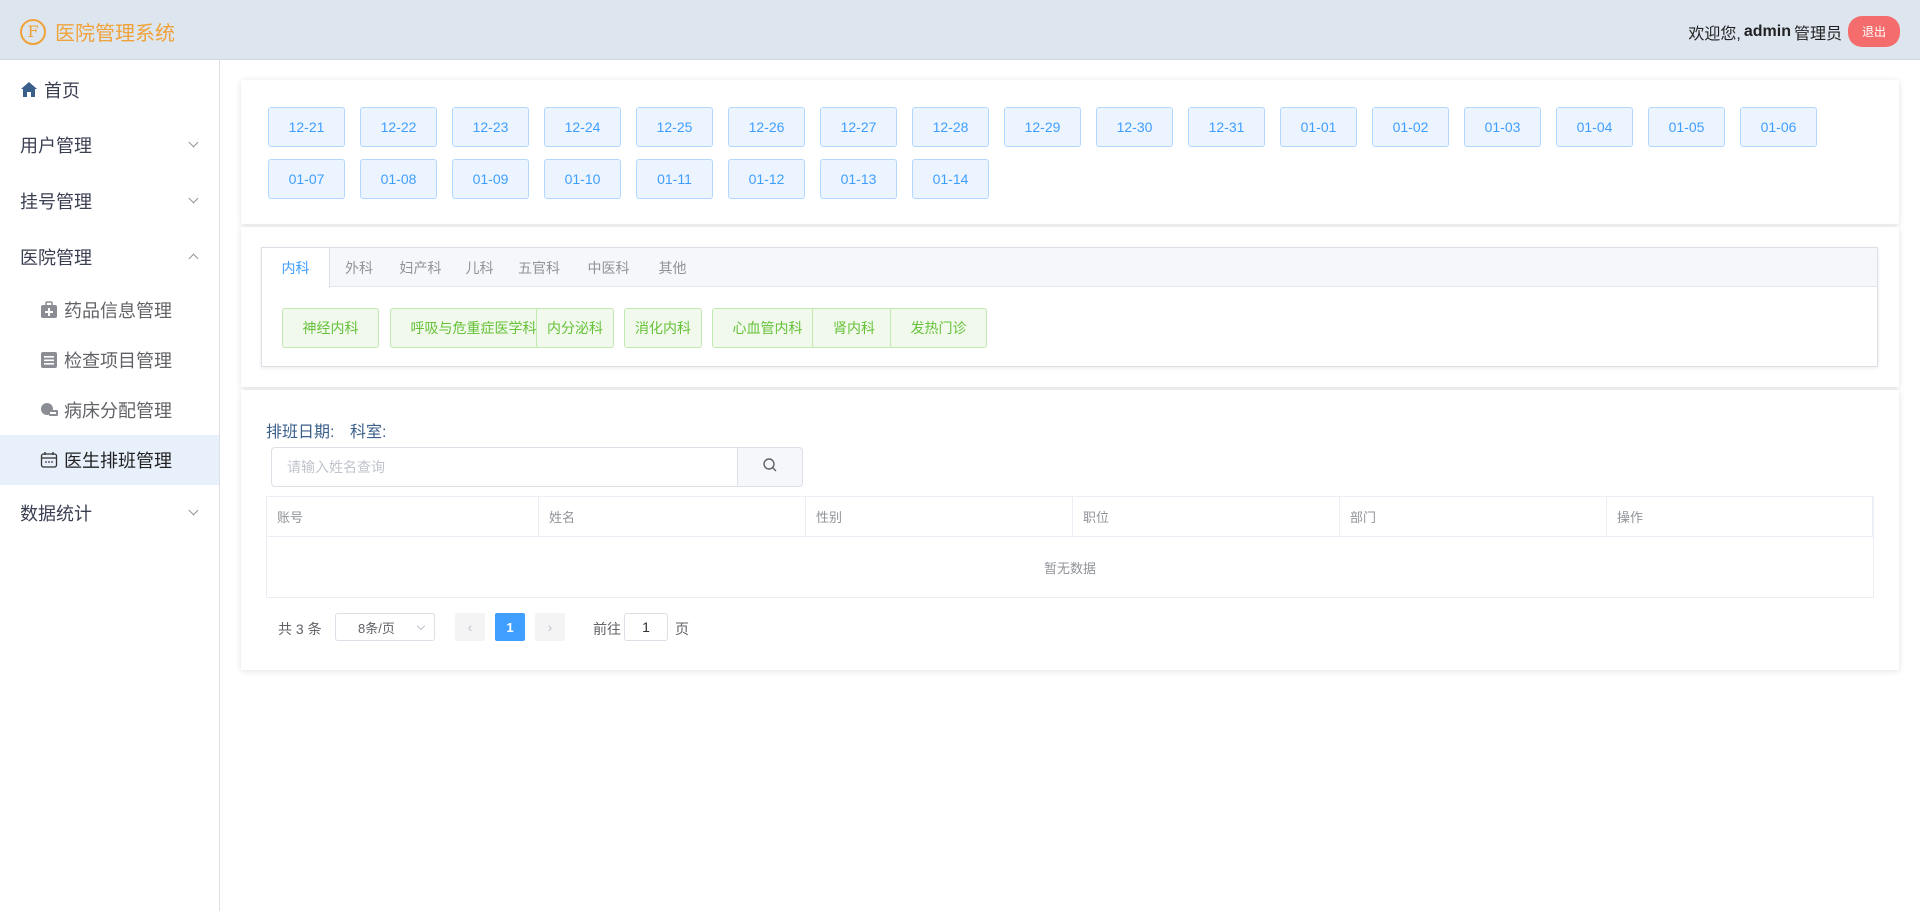  What do you see at coordinates (950, 127) in the screenshot?
I see `date-button: 12-28` at bounding box center [950, 127].